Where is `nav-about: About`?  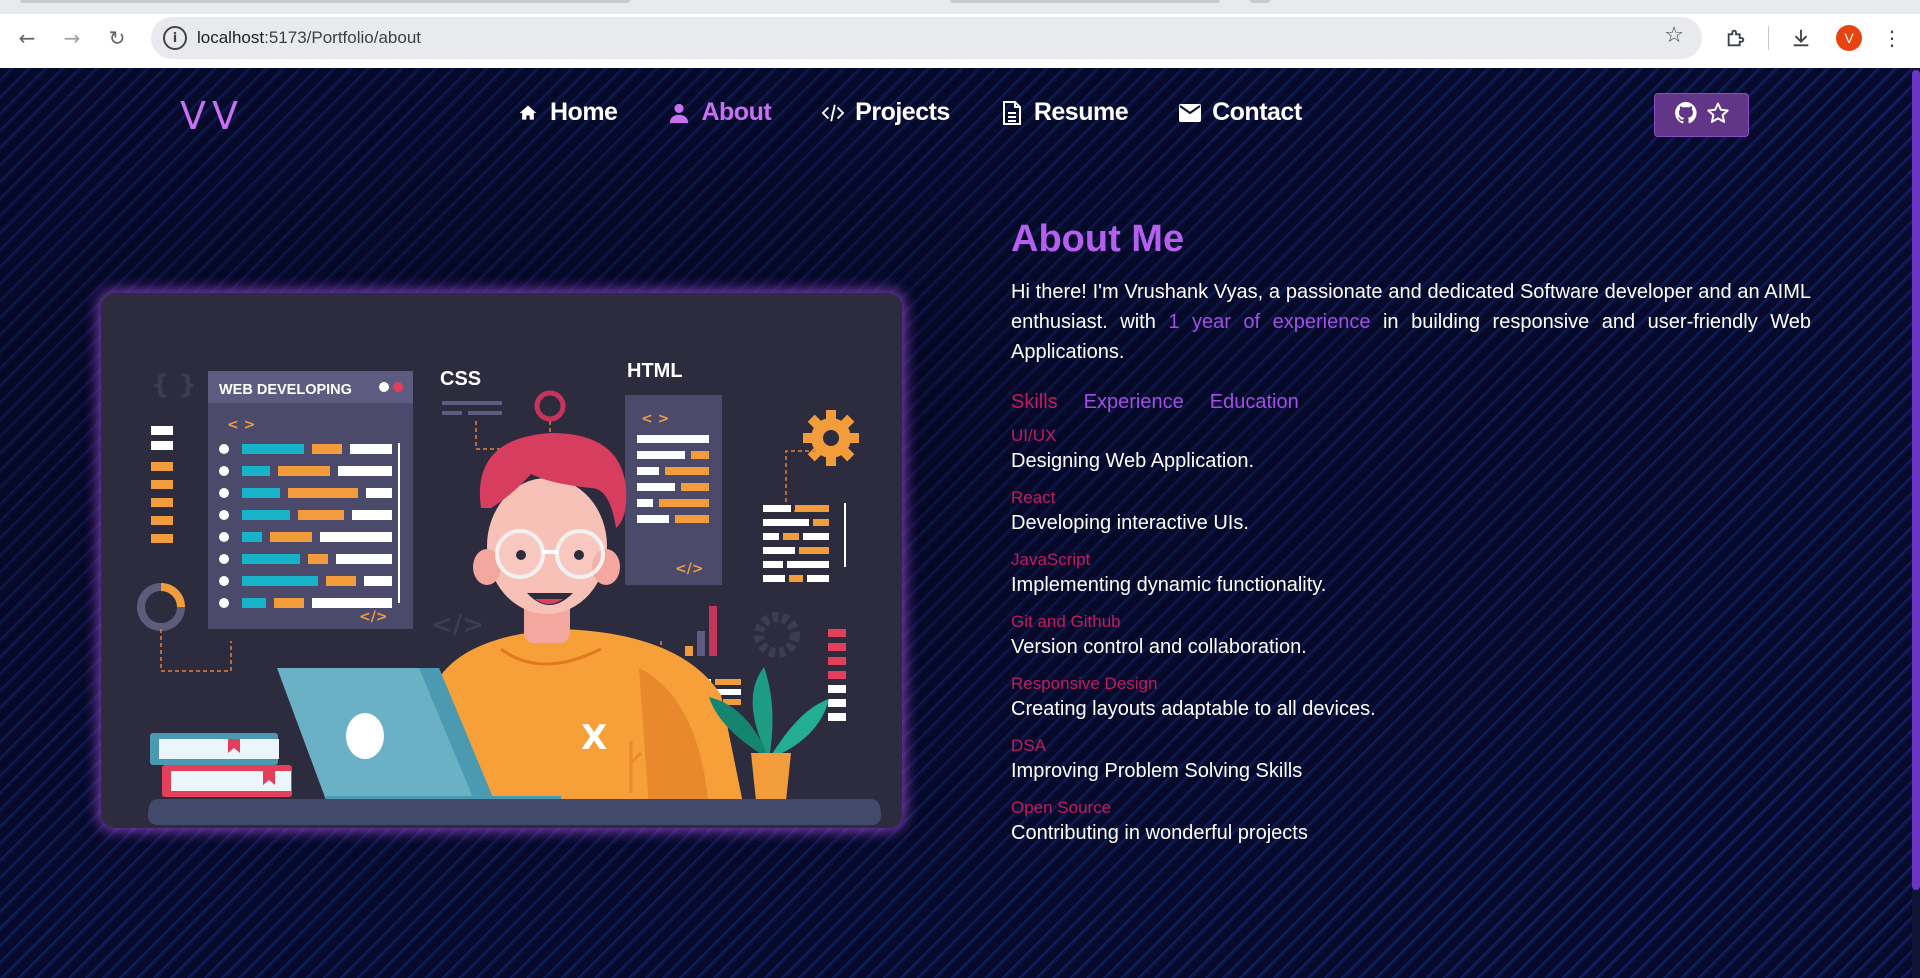 nav-about: About is located at coordinates (719, 112).